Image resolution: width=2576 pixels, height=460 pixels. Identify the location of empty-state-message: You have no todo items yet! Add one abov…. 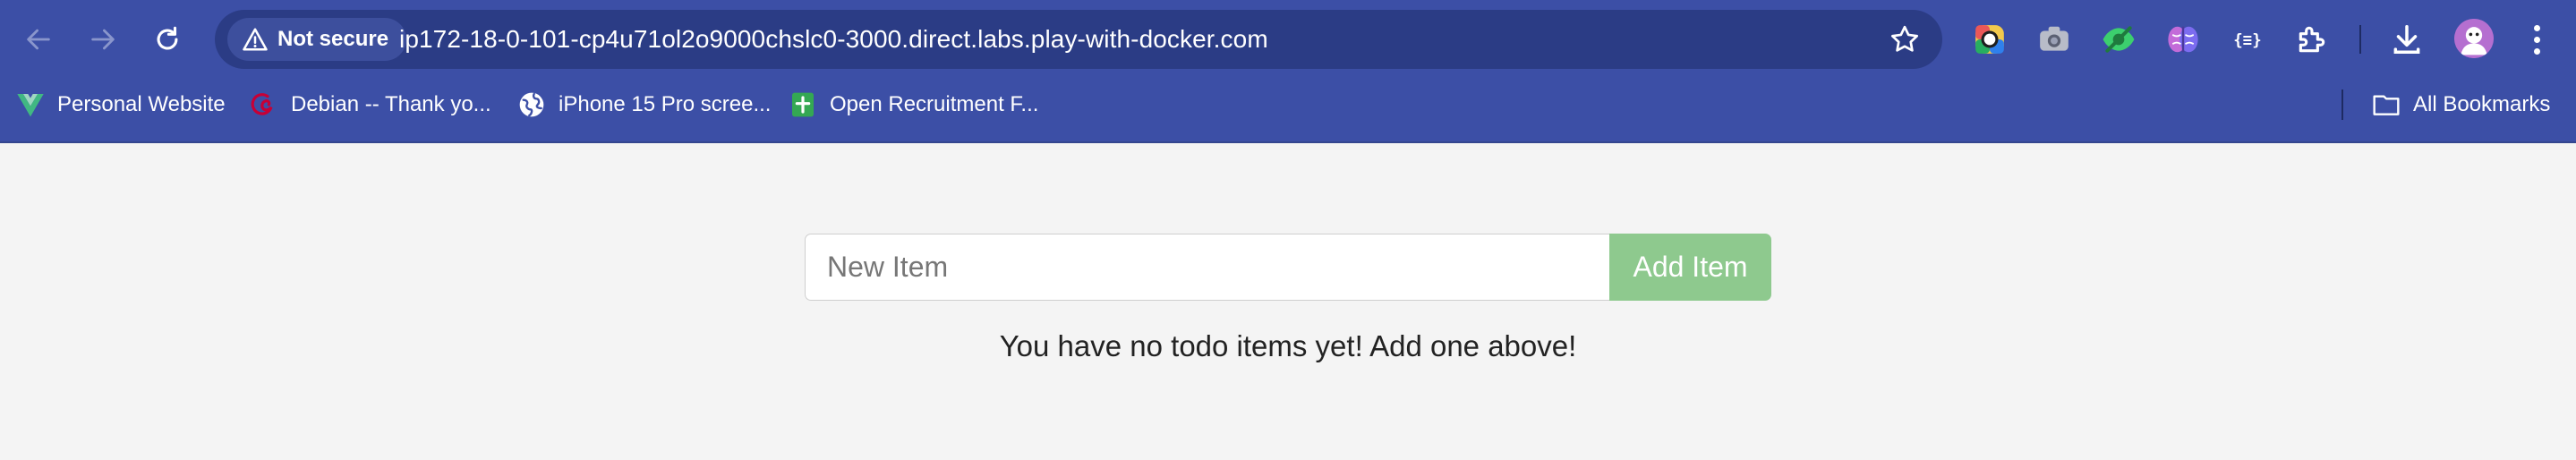
(1288, 345).